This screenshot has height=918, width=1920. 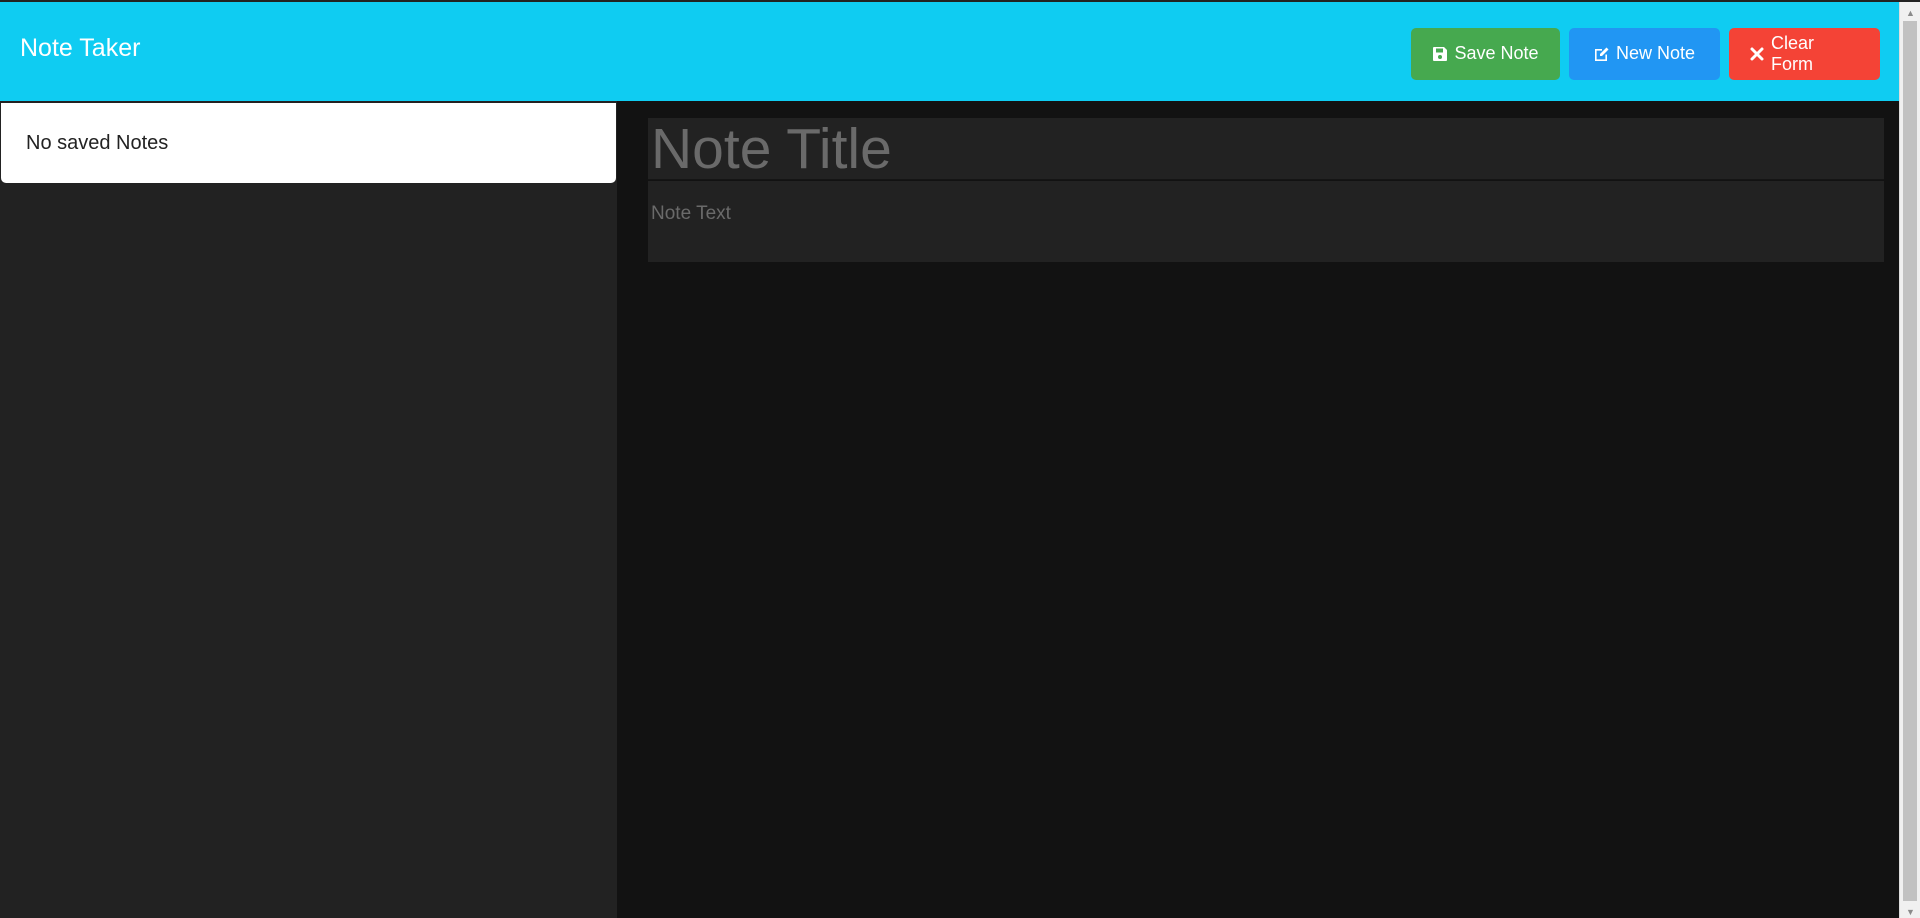 I want to click on new-note-button: New Note, so click(x=1644, y=53).